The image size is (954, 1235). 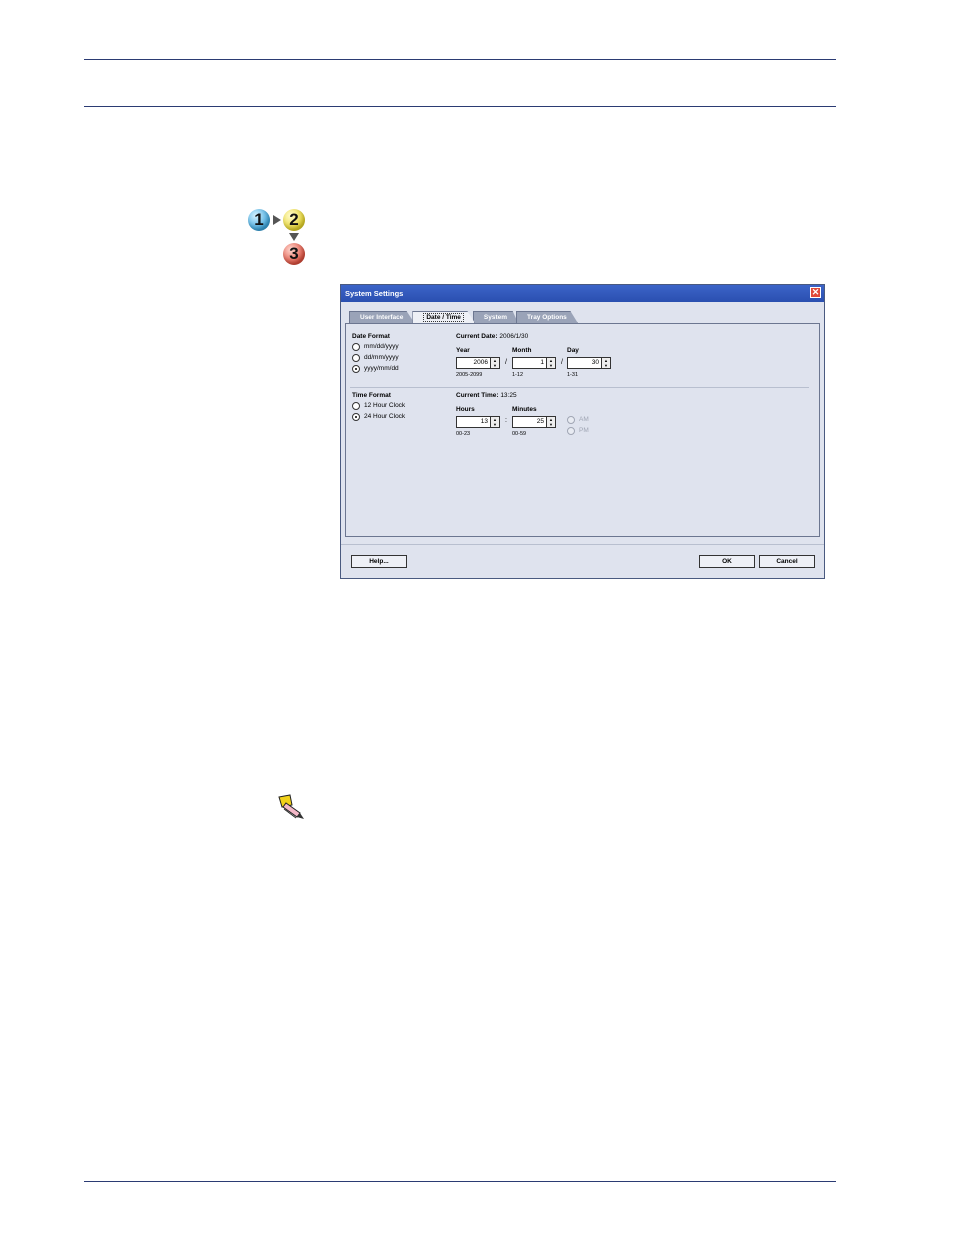 What do you see at coordinates (534, 363) in the screenshot?
I see `month-stepper: 1 ▲ ▼` at bounding box center [534, 363].